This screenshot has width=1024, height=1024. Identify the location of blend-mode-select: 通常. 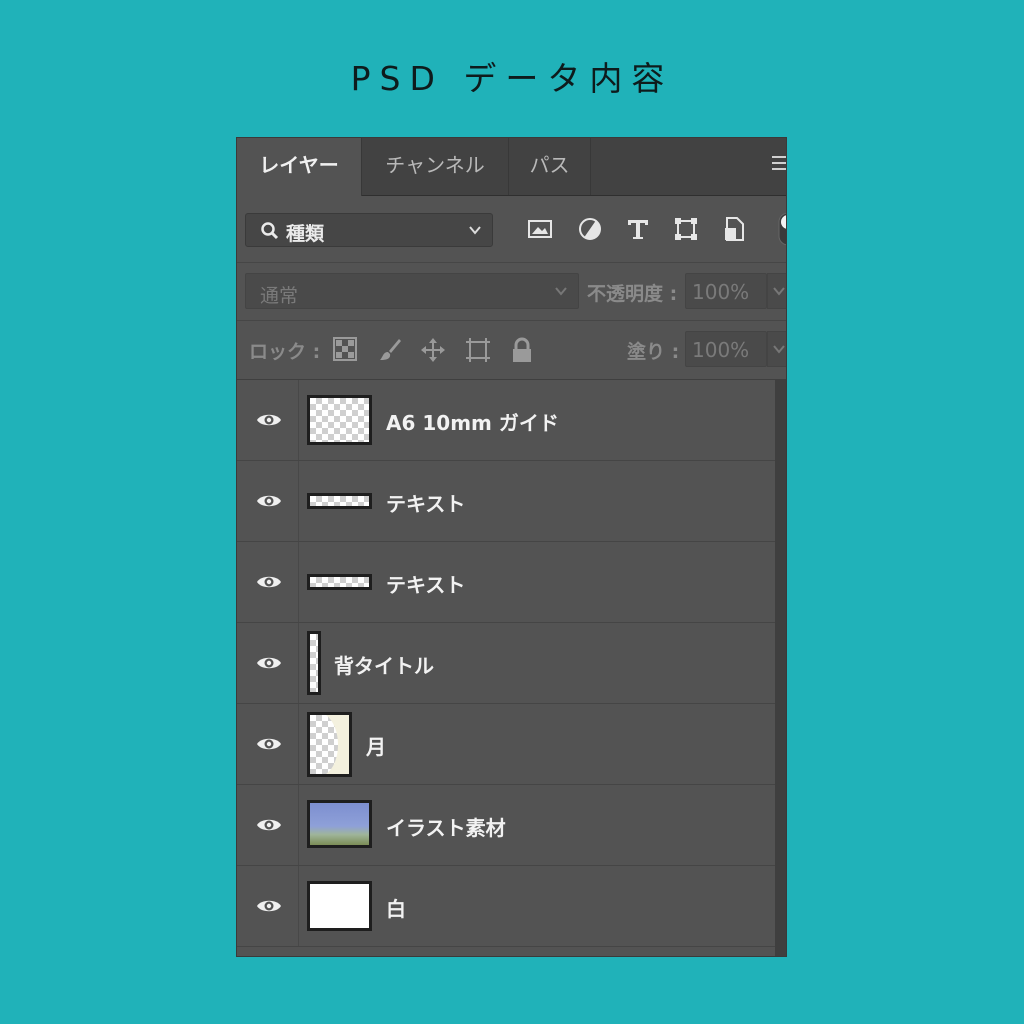
(412, 291).